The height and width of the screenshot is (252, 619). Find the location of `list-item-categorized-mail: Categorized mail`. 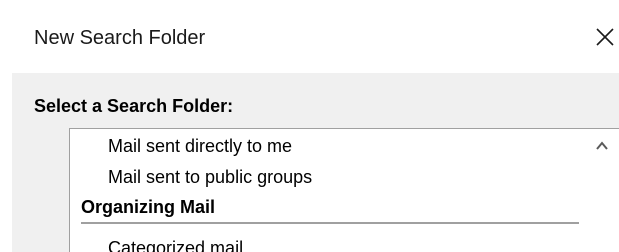

list-item-categorized-mail: Categorized mail is located at coordinates (175, 244).